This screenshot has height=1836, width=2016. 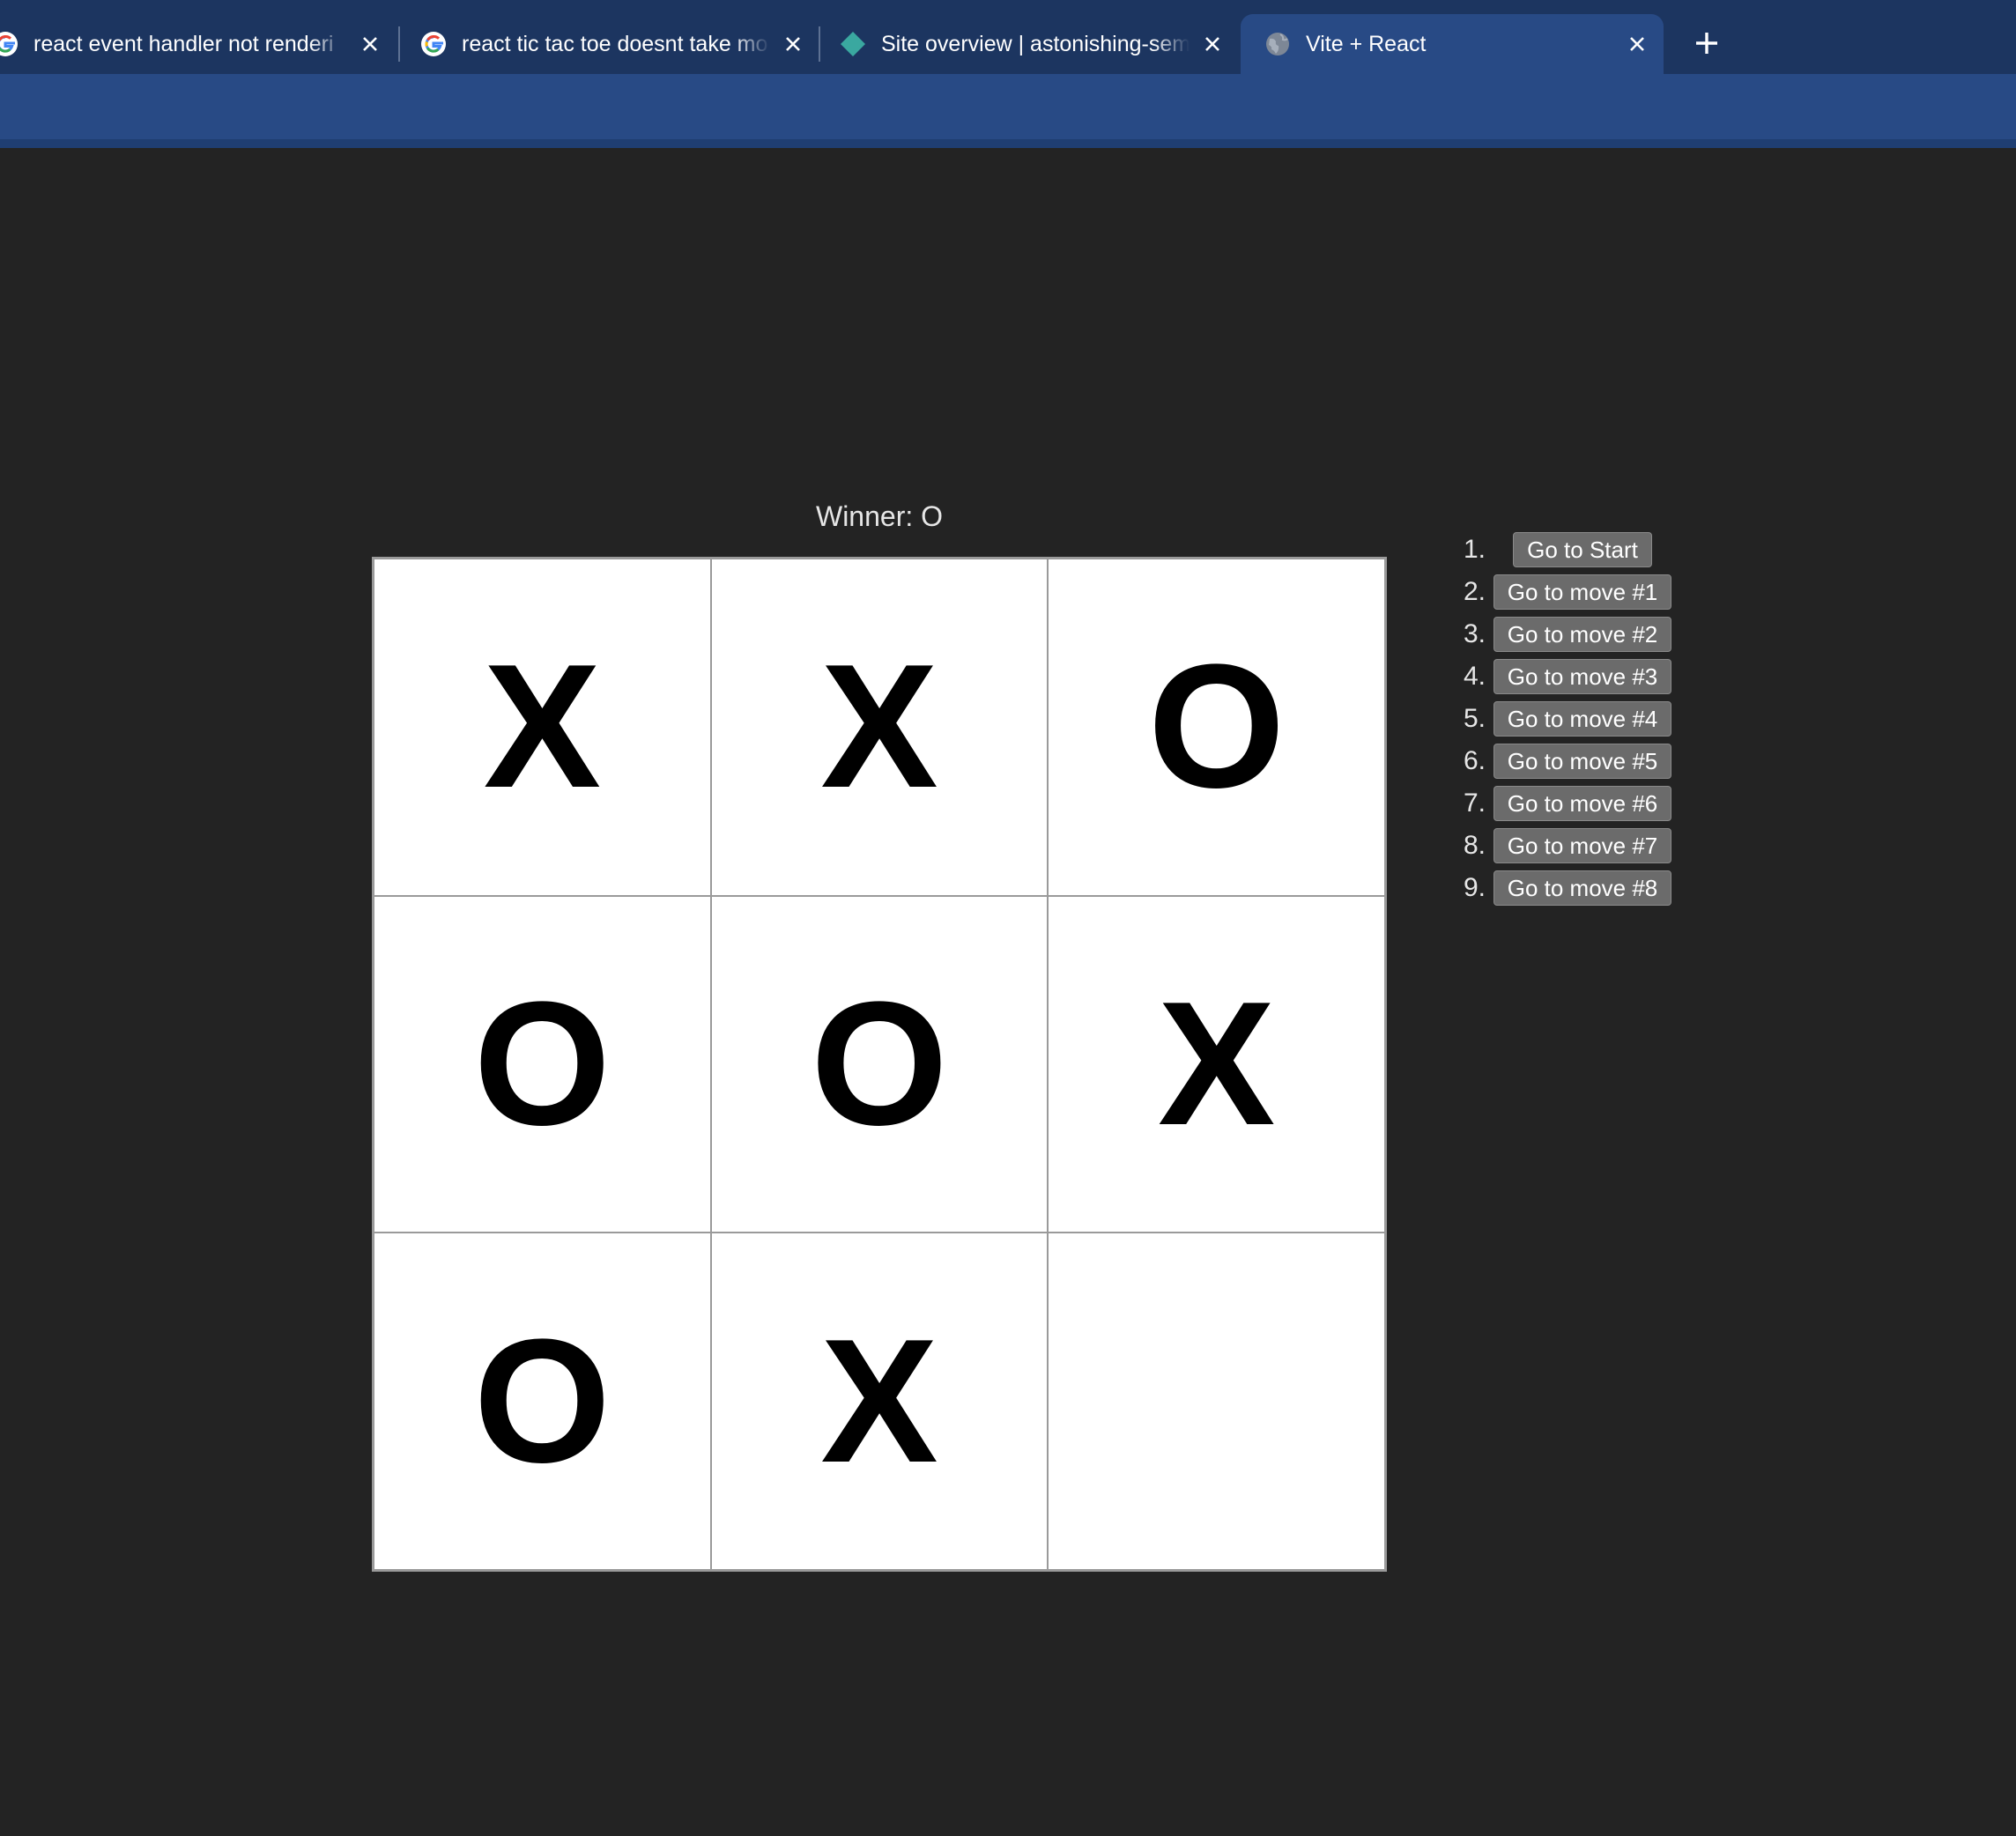 I want to click on go-to-move-button: Go to move #8, so click(x=1582, y=888).